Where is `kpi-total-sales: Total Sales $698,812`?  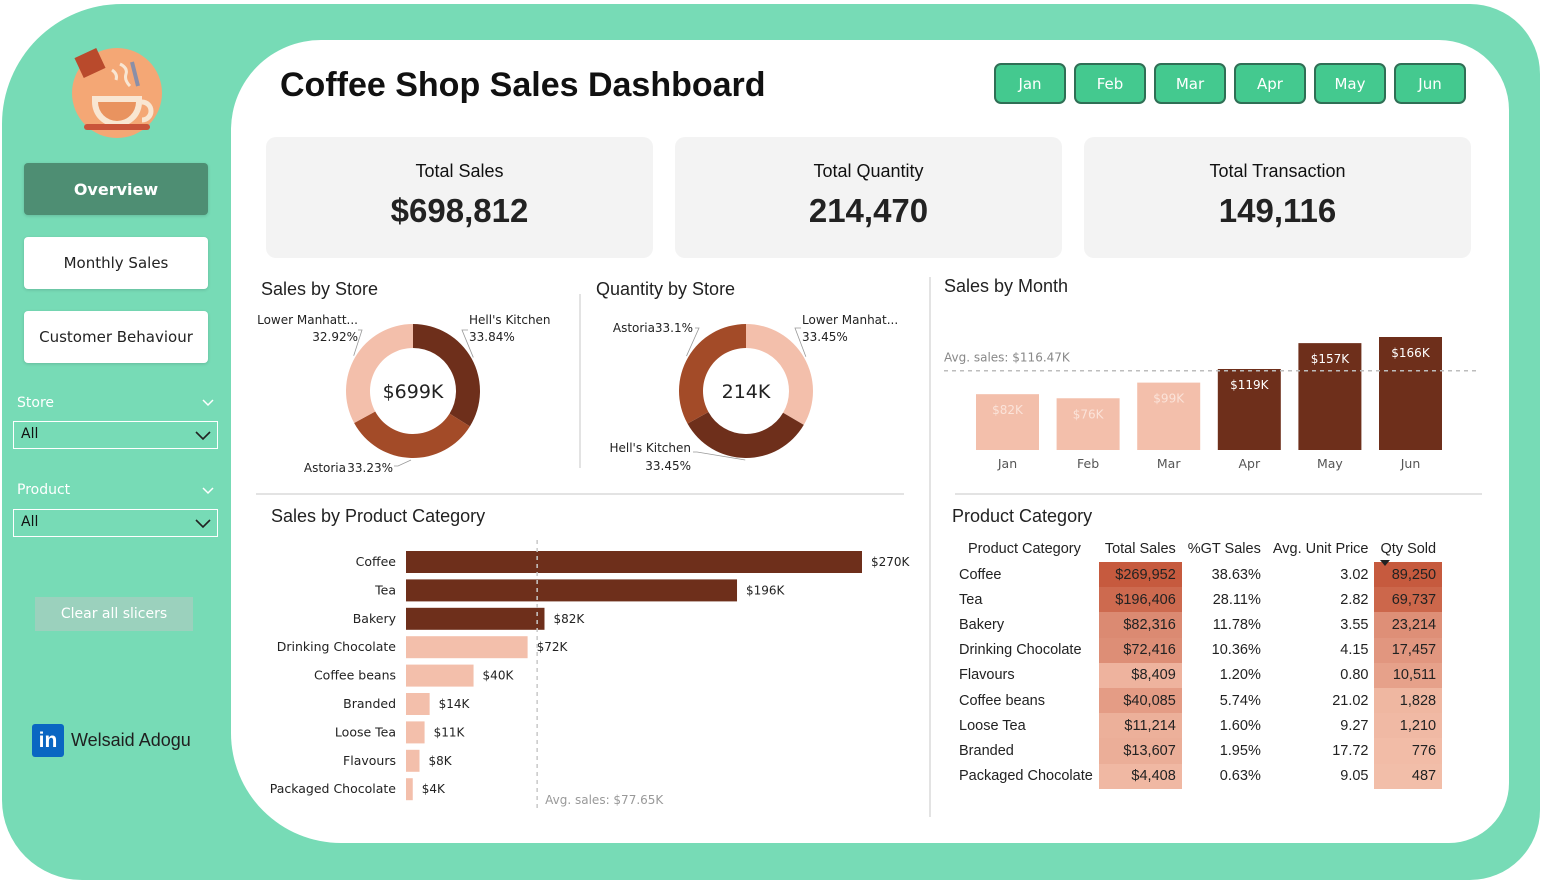
kpi-total-sales: Total Sales $698,812 is located at coordinates (459, 197).